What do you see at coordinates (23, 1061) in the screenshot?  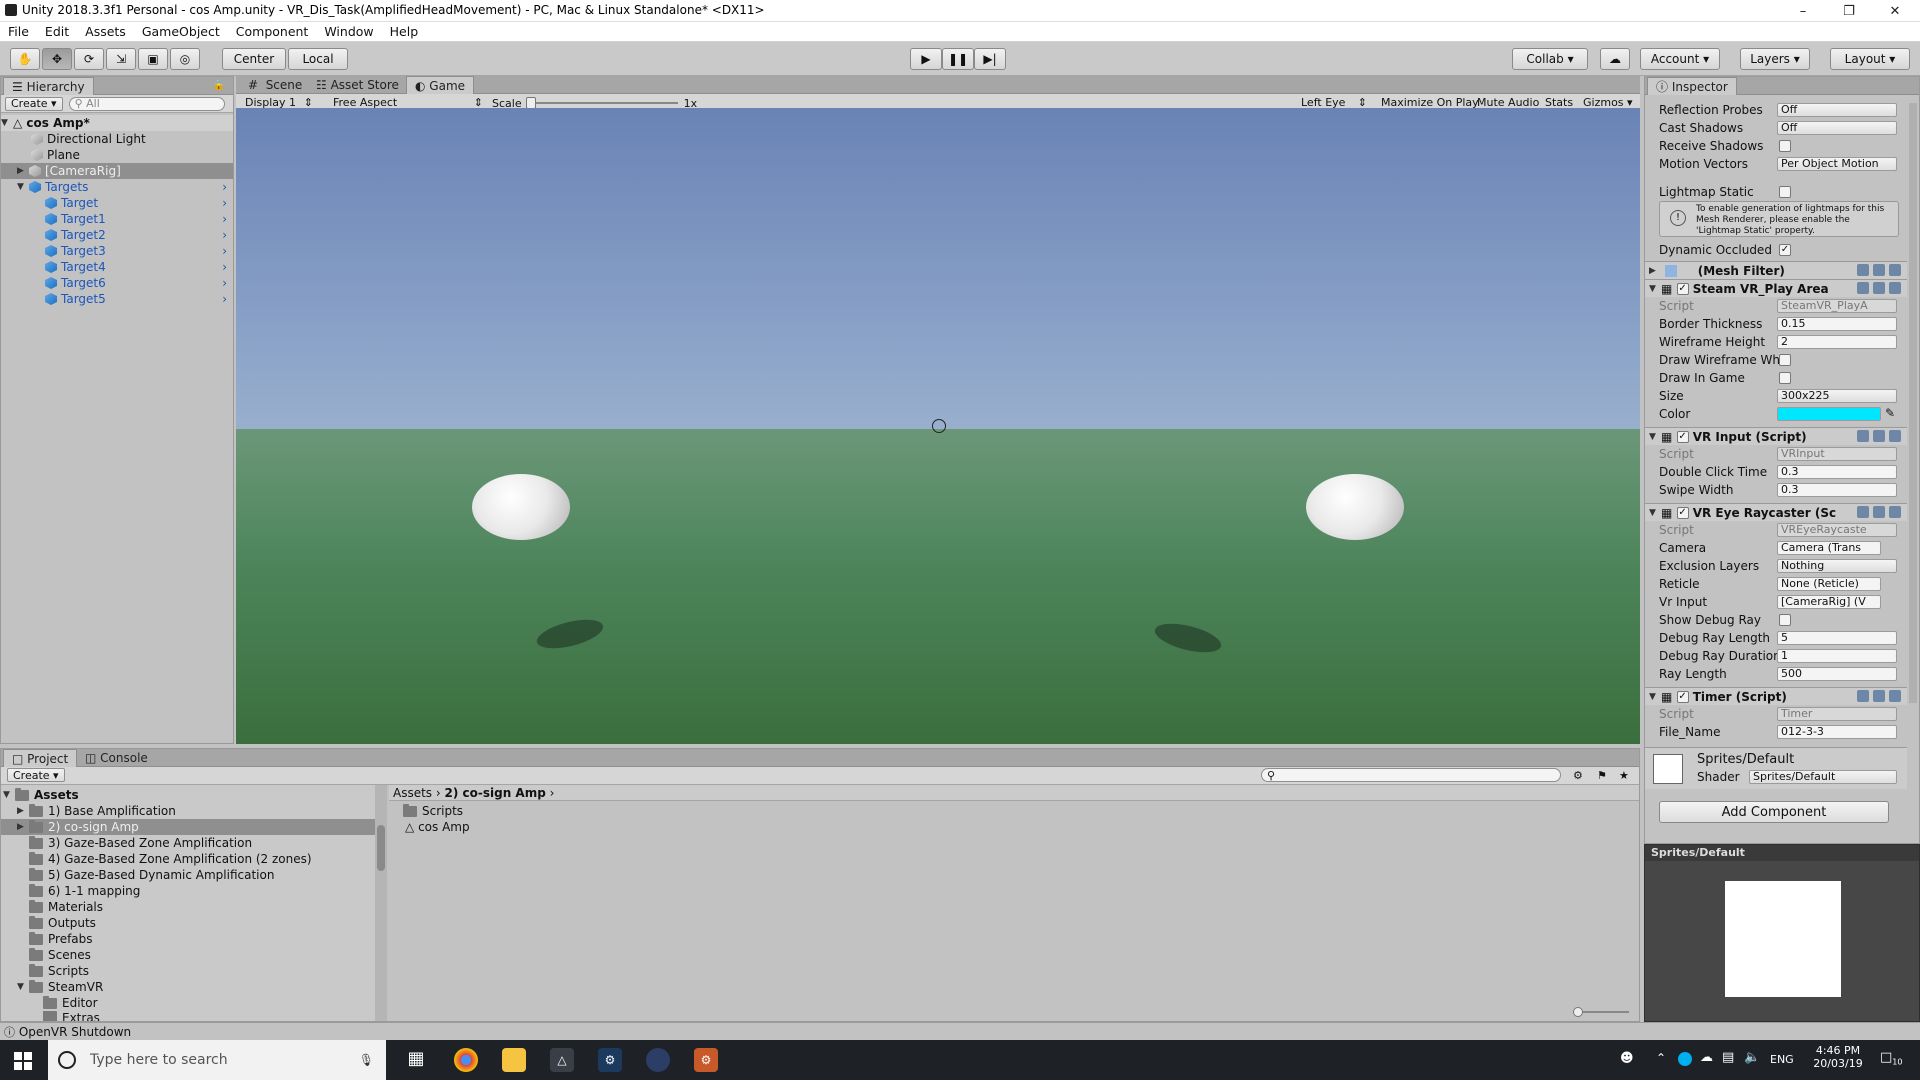 I see `windows-start-icon` at bounding box center [23, 1061].